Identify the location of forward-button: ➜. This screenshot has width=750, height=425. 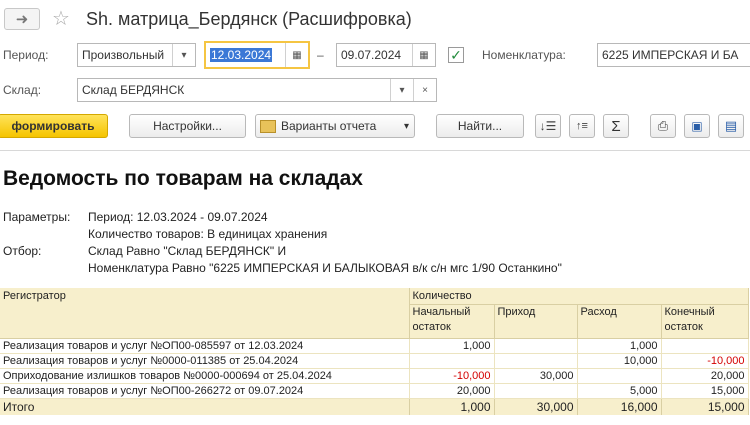
(22, 19).